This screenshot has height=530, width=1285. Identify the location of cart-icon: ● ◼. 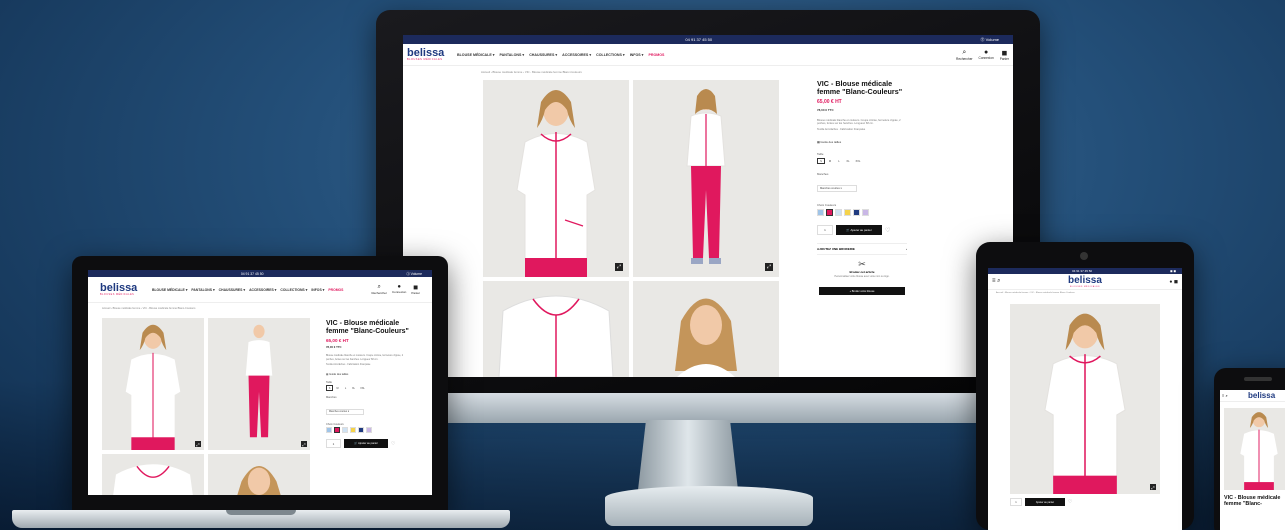
(1173, 282).